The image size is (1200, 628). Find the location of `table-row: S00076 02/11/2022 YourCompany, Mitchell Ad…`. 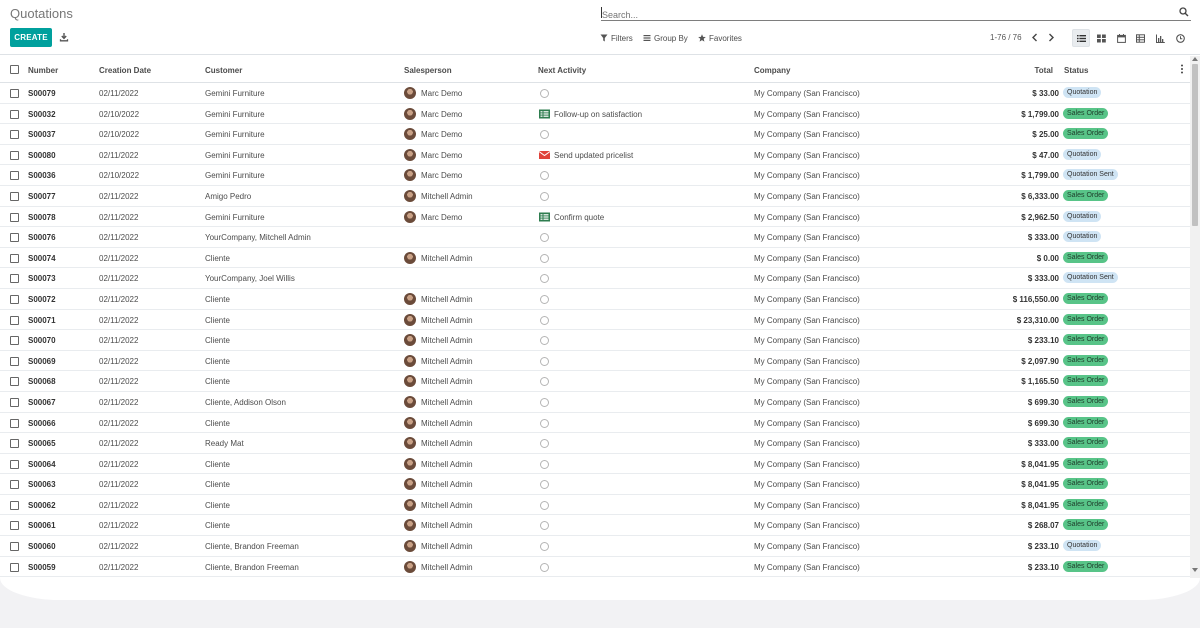

table-row: S00076 02/11/2022 YourCompany, Mitchell Ad… is located at coordinates (595, 237).